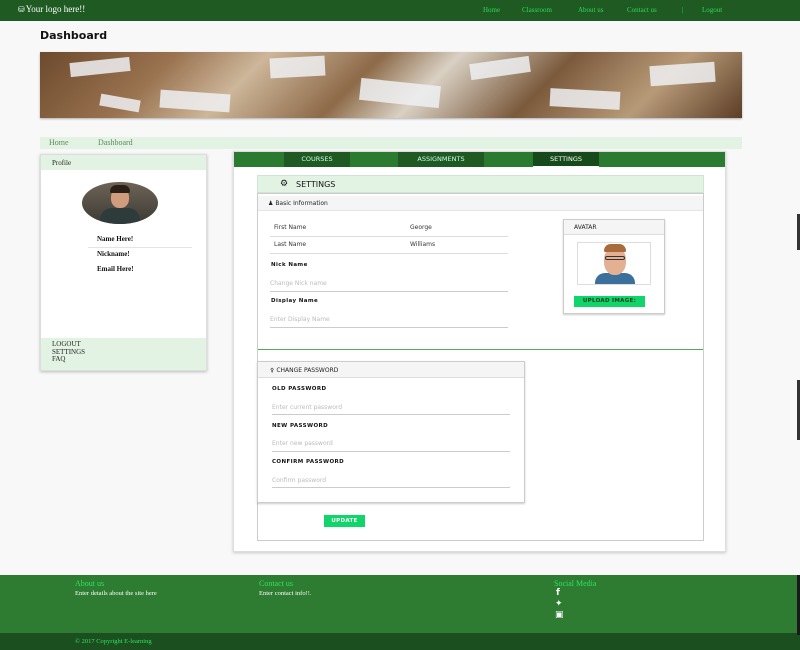 The width and height of the screenshot is (800, 650). What do you see at coordinates (307, 370) in the screenshot?
I see `change-password-title: CHANGE PASSWORD` at bounding box center [307, 370].